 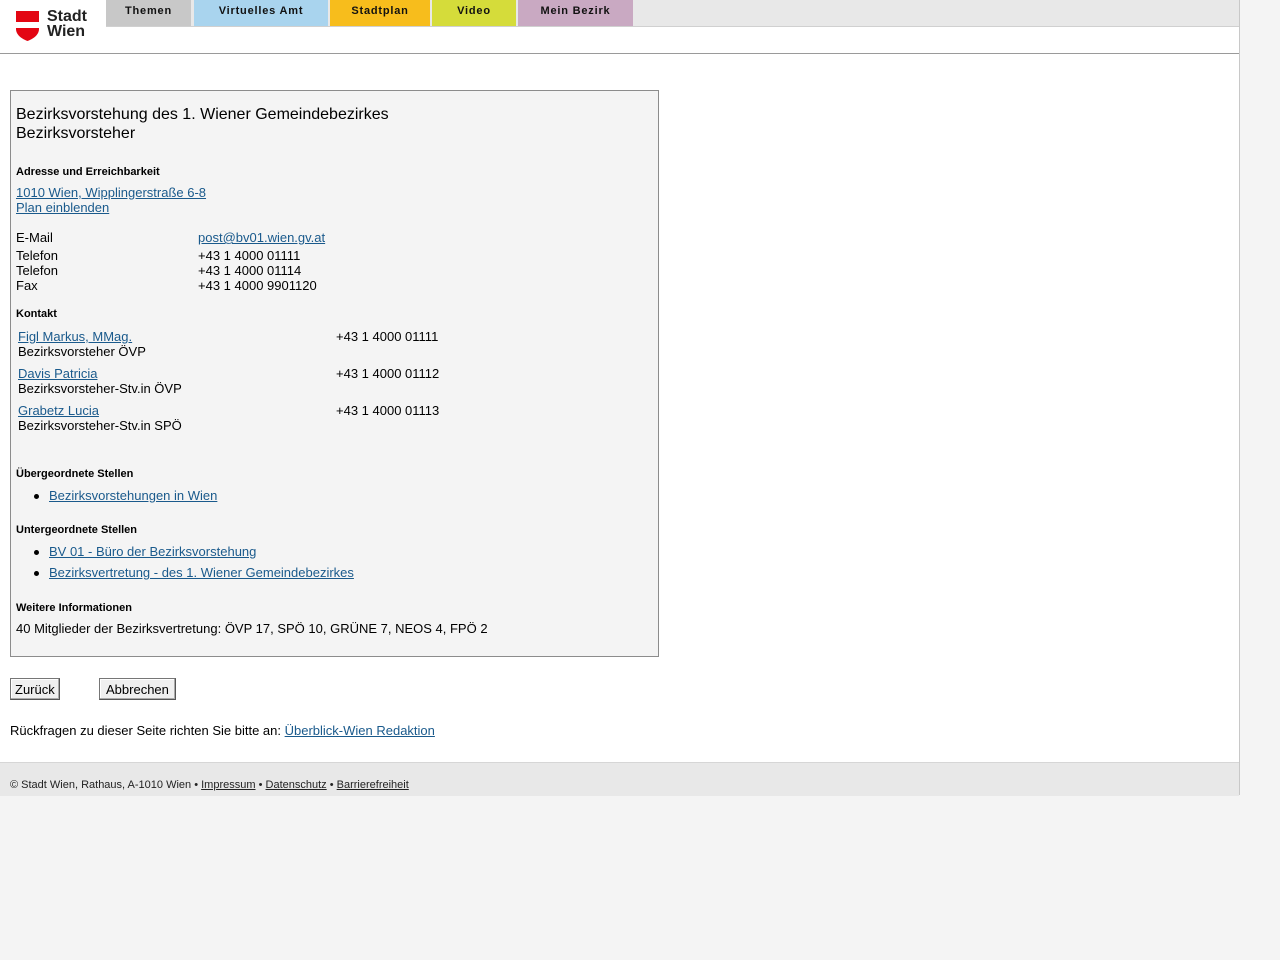 What do you see at coordinates (249, 255) in the screenshot?
I see `phone-value: +43 1 4000 01111` at bounding box center [249, 255].